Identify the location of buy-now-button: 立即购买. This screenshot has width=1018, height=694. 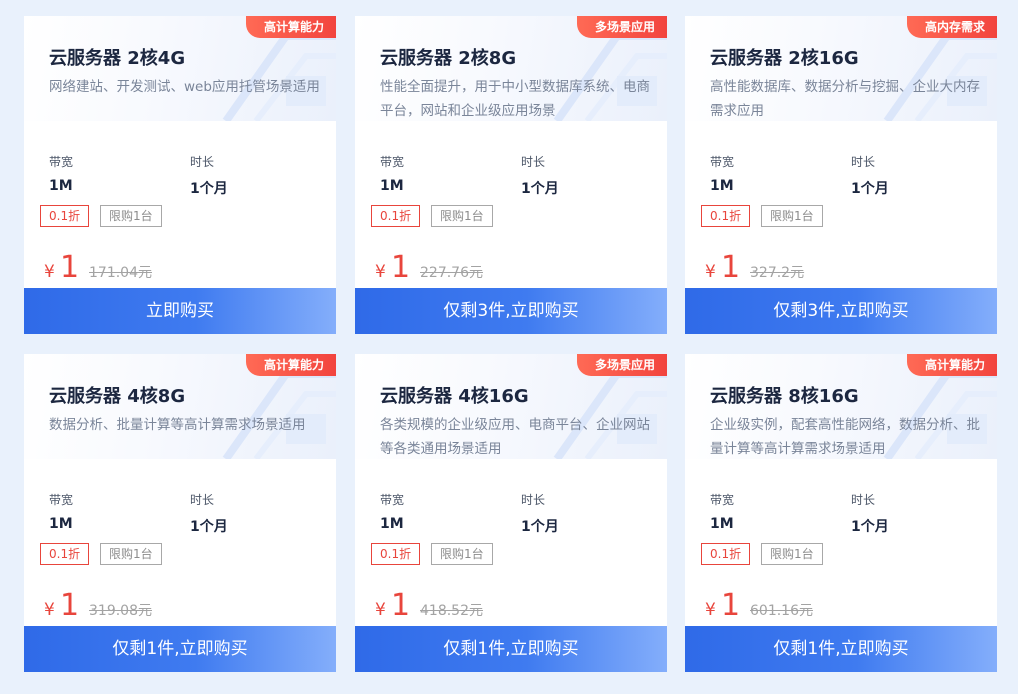
(180, 311).